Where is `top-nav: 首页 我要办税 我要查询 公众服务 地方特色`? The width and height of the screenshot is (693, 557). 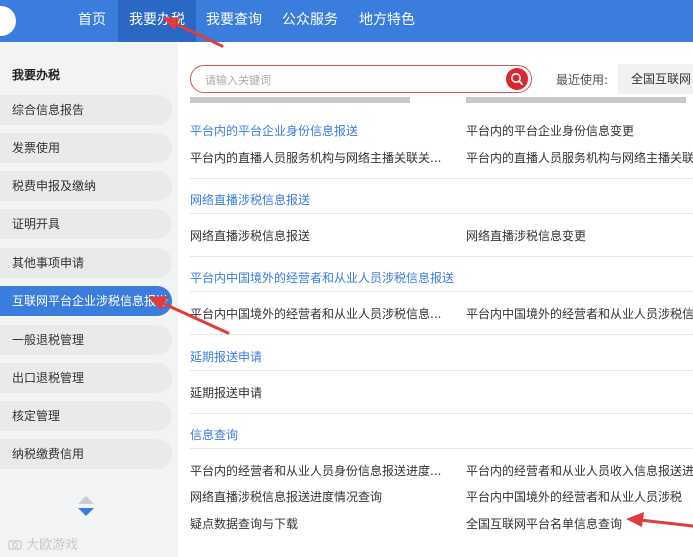 top-nav: 首页 我要办税 我要查询 公众服务 地方特色 is located at coordinates (346, 21).